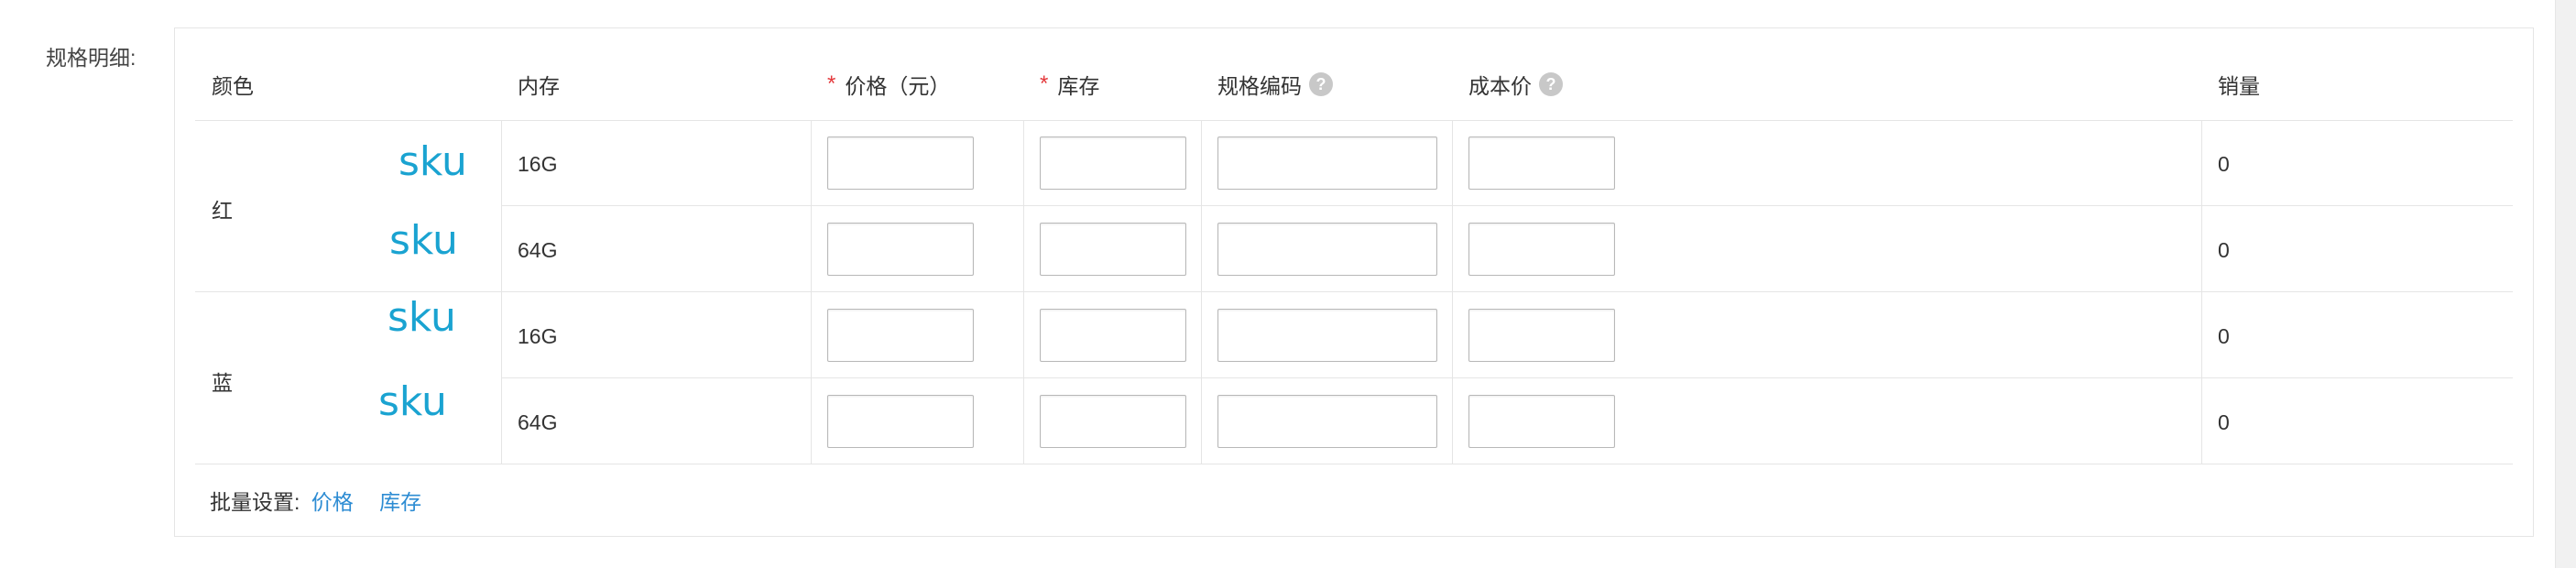 This screenshot has height=568, width=2576. Describe the element at coordinates (223, 211) in the screenshot. I see `color-name: 红` at that location.